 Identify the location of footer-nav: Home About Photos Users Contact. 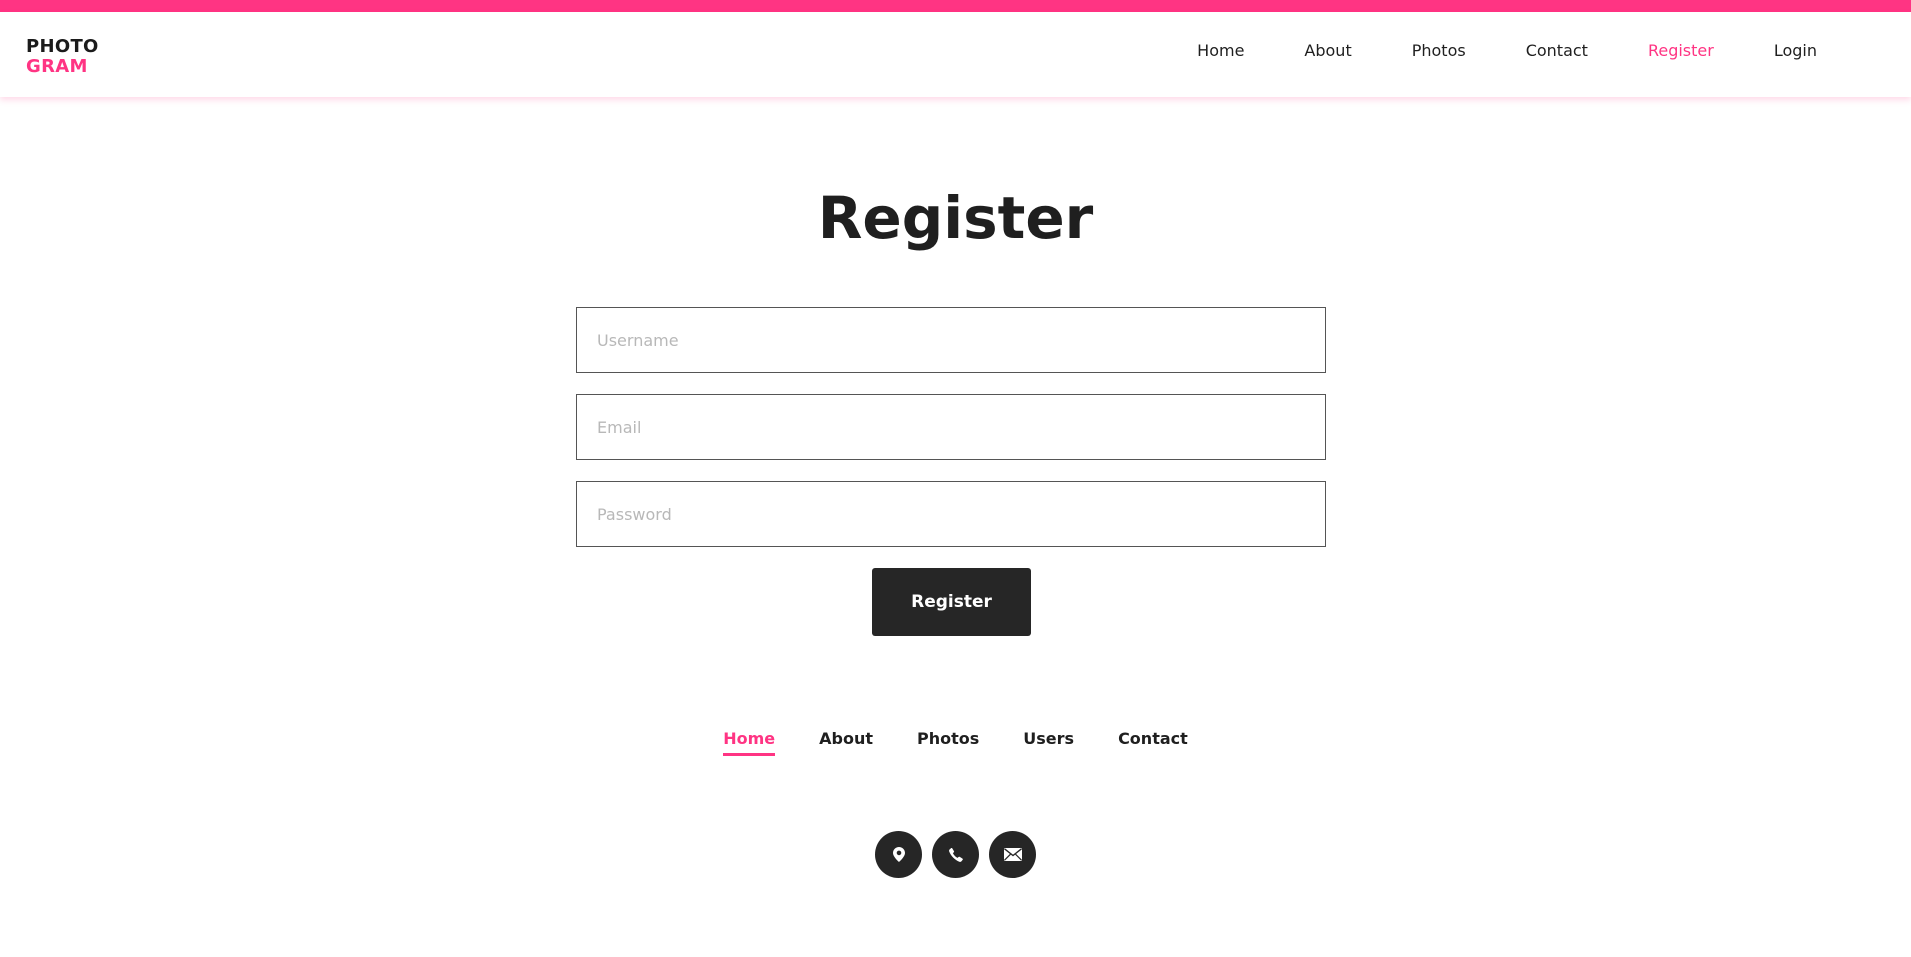
(955, 742).